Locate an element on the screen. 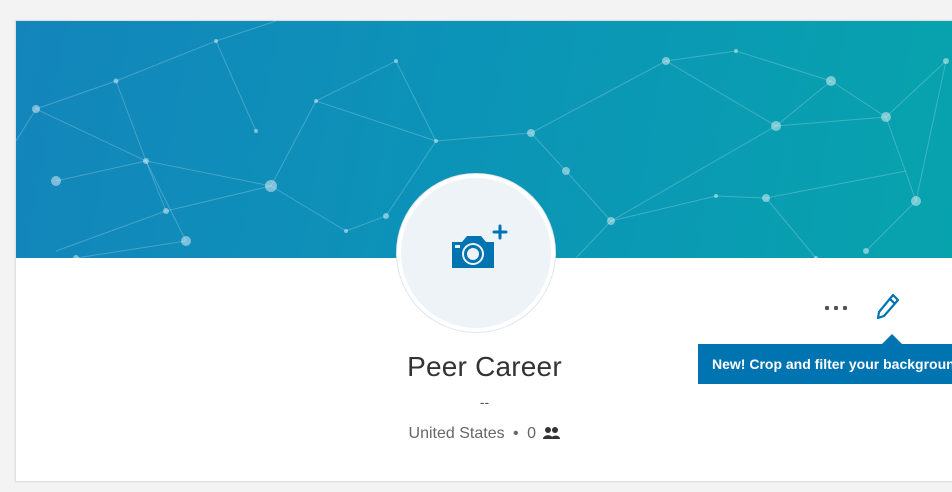 The height and width of the screenshot is (492, 952). profile-location: United States is located at coordinates (456, 433).